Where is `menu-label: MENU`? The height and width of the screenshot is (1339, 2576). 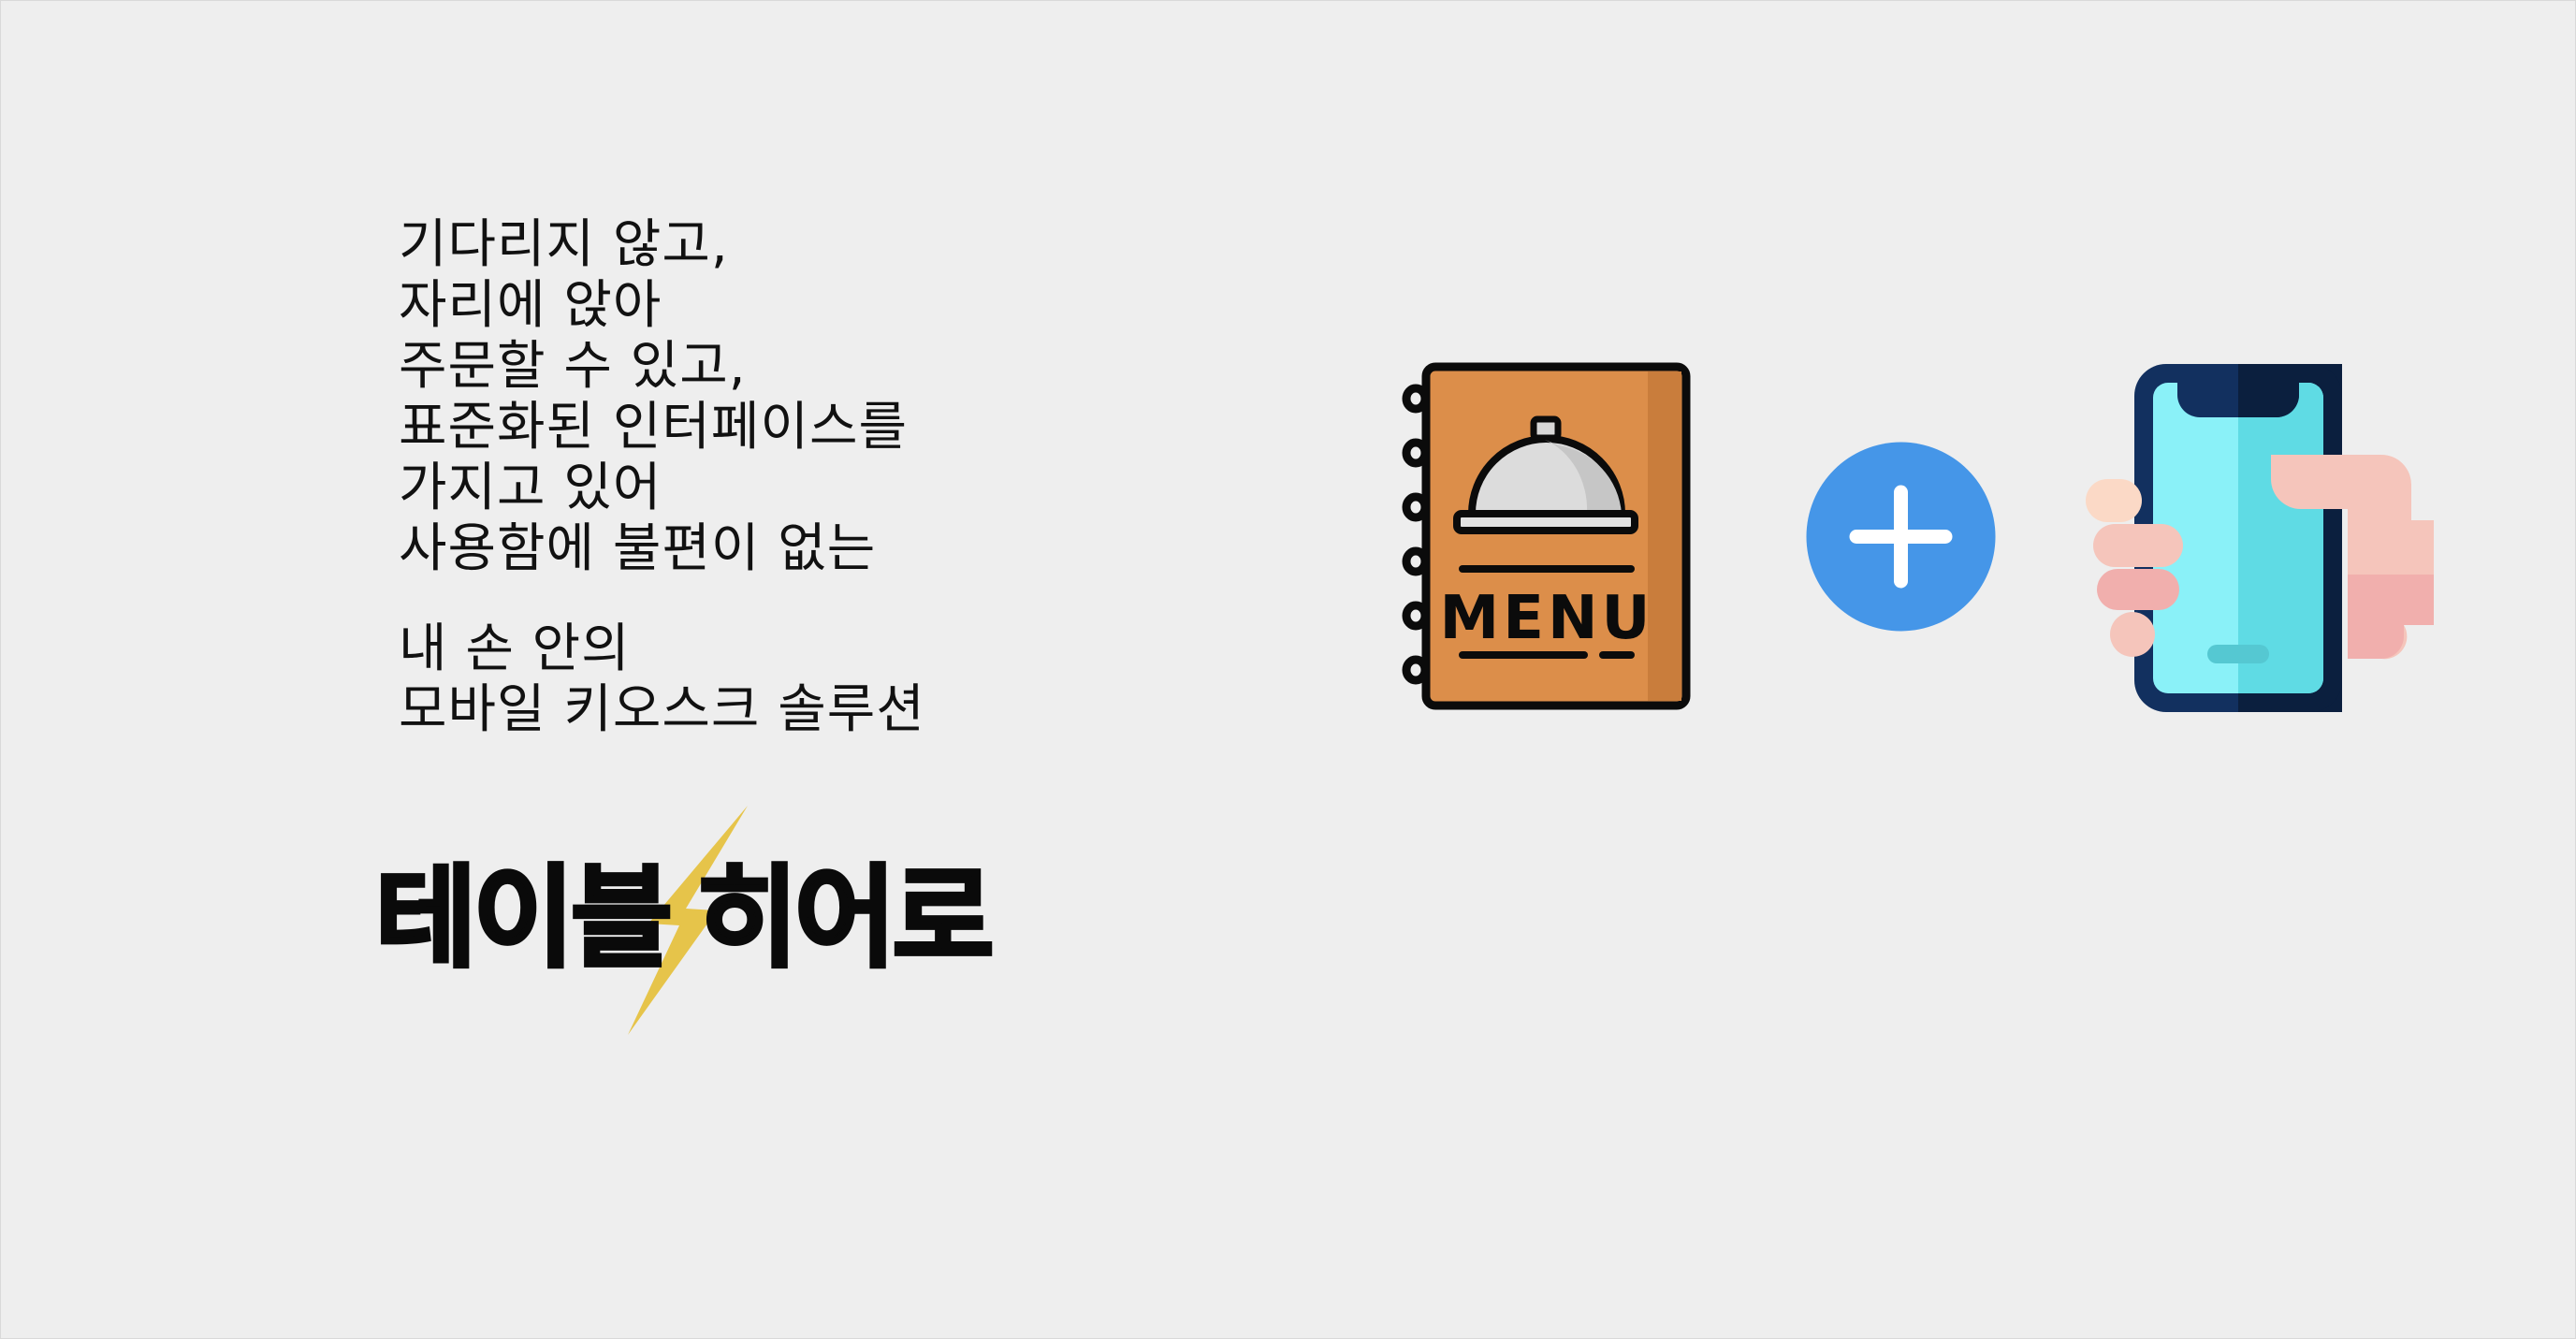 menu-label: MENU is located at coordinates (1547, 618).